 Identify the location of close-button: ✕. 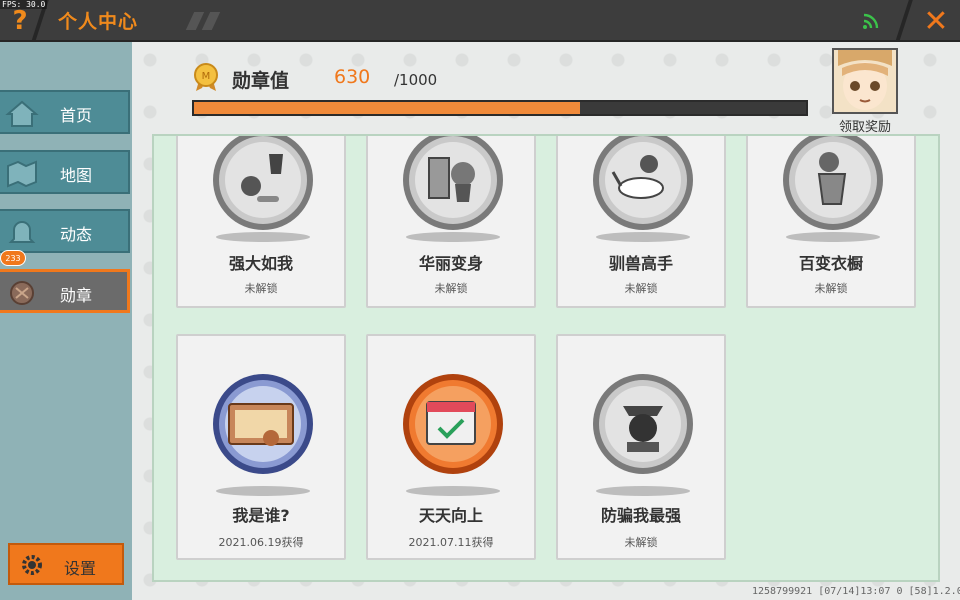
(936, 21).